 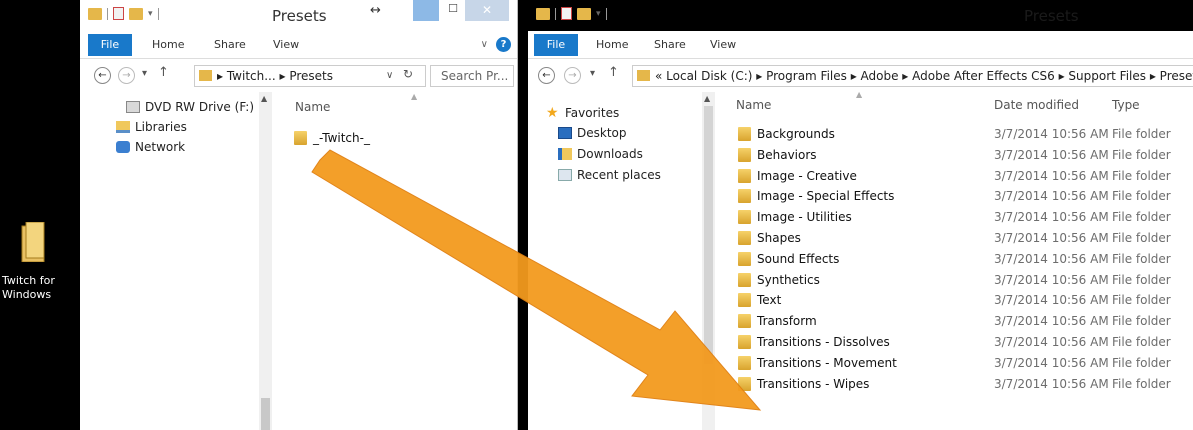 I want to click on file-name: Image - Utilities, so click(x=804, y=217).